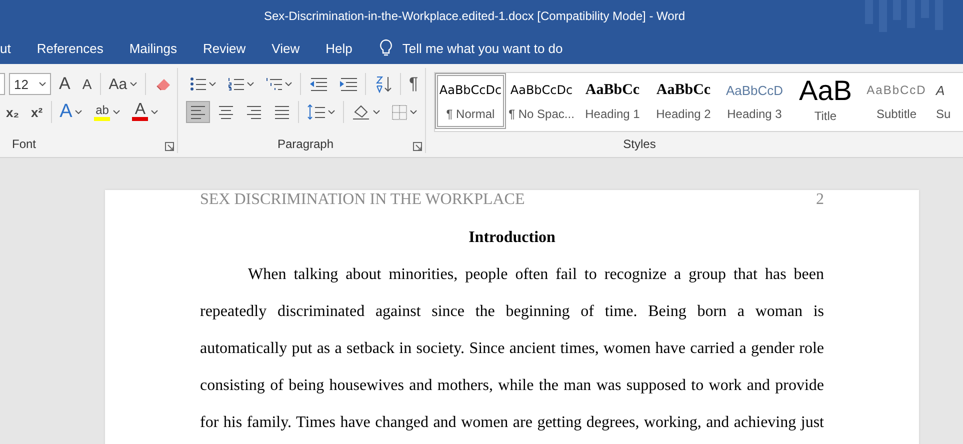 The image size is (963, 444). Describe the element at coordinates (754, 101) in the screenshot. I see `style-option: AaBbCcD Heading 3` at that location.